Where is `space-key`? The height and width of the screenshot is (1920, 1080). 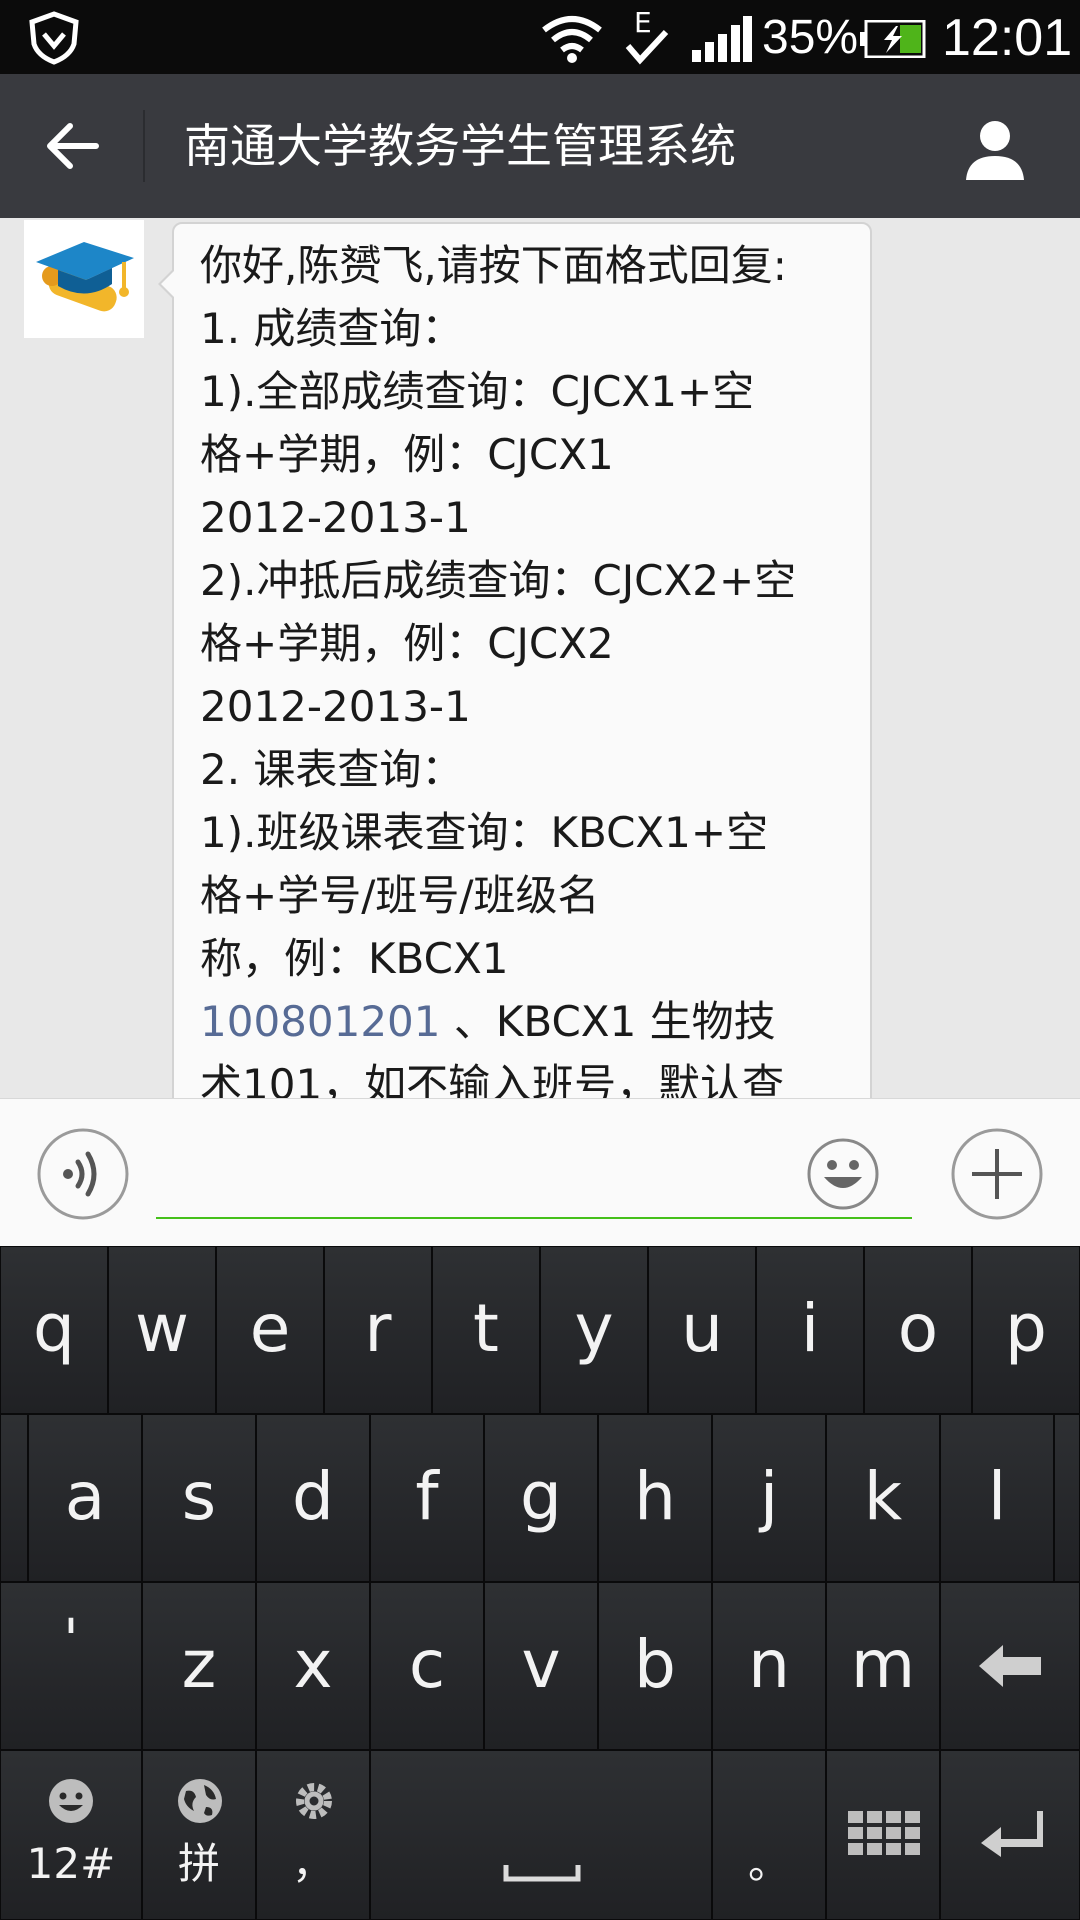
space-key is located at coordinates (541, 1835).